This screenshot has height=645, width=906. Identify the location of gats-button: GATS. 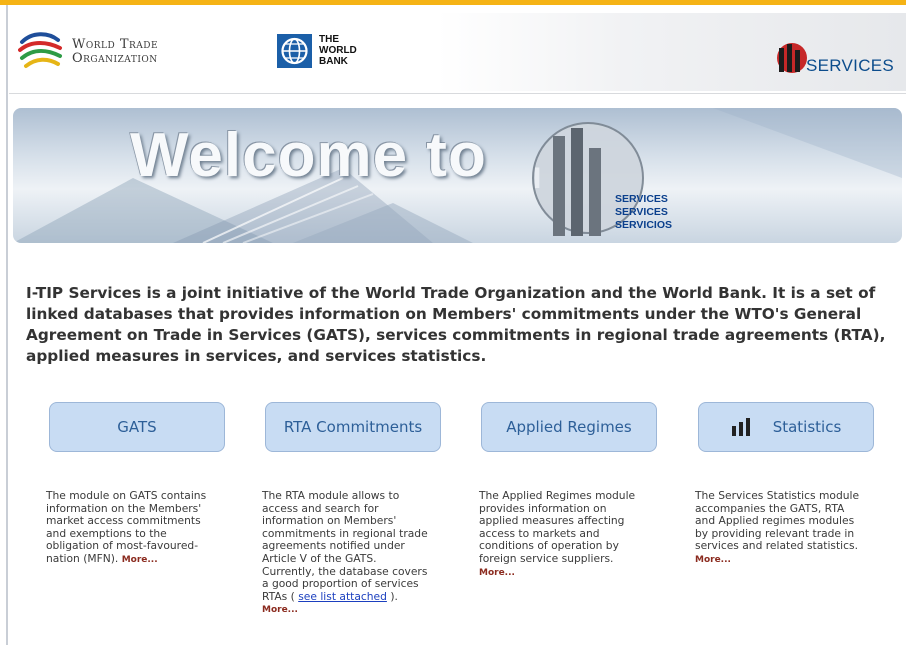
(137, 427).